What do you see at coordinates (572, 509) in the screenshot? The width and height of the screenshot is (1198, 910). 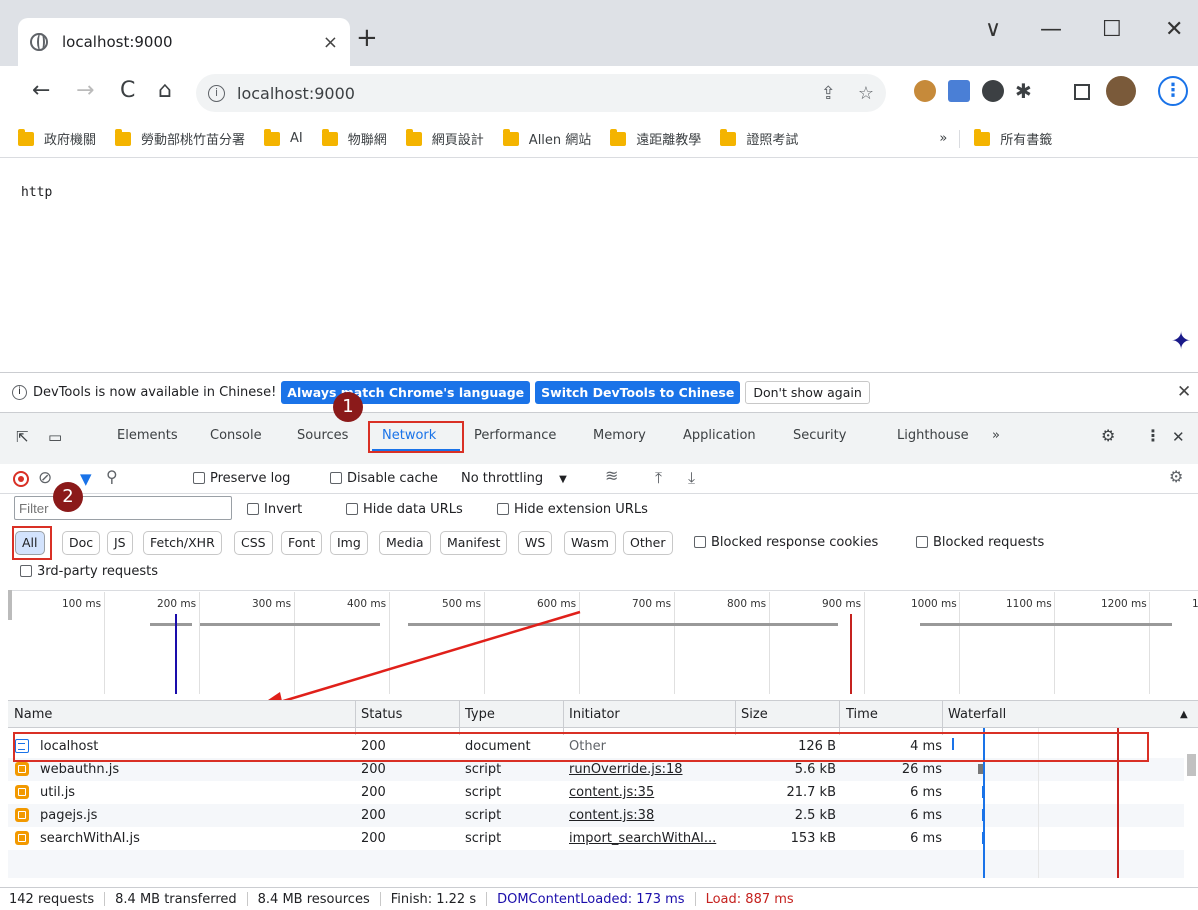 I see `hide-extension-urls-checkbox: Hide extension URLs` at bounding box center [572, 509].